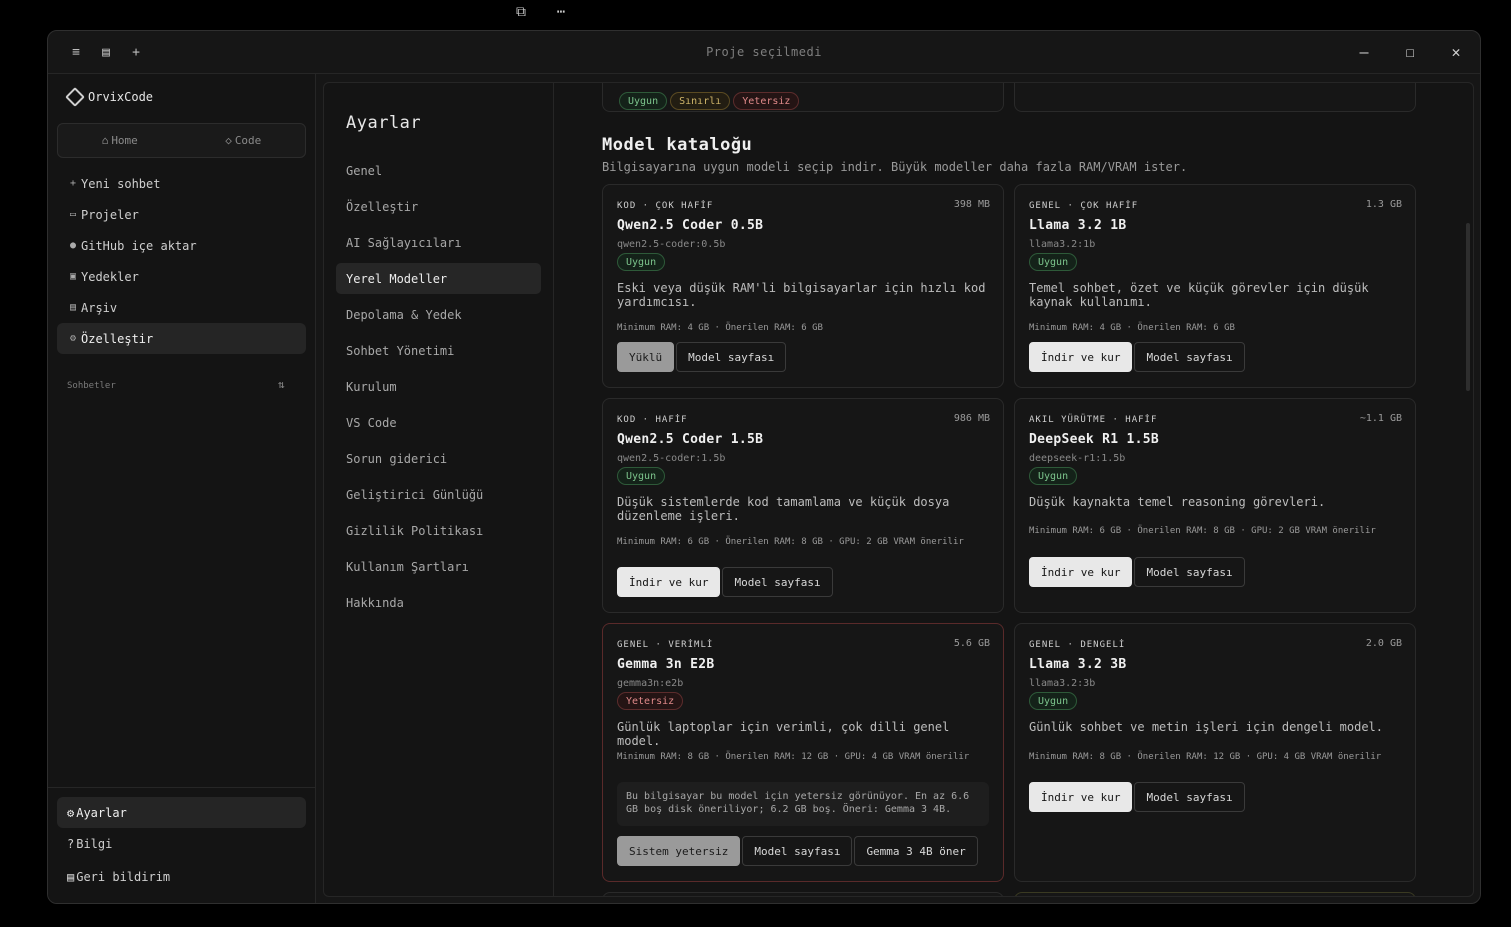 The image size is (1511, 927). I want to click on settings-nav-chat-management: Sohbet Yönetimi, so click(438, 350).